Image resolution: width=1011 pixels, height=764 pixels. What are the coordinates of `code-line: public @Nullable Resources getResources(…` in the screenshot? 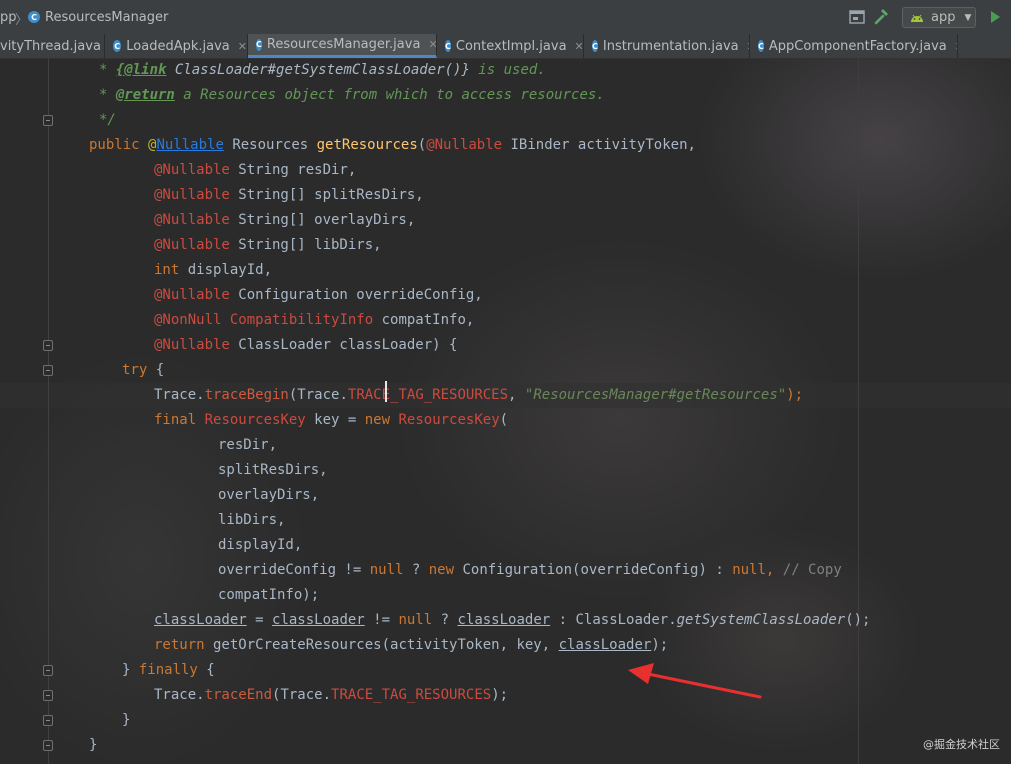 It's located at (392, 145).